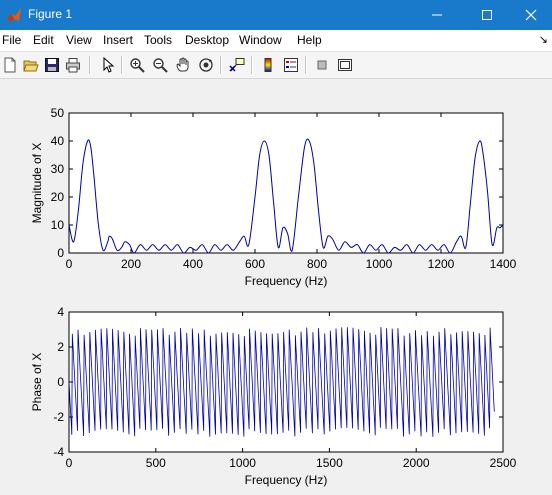 This screenshot has width=552, height=495. Describe the element at coordinates (58, 169) in the screenshot. I see `y-tick-label: 30` at that location.